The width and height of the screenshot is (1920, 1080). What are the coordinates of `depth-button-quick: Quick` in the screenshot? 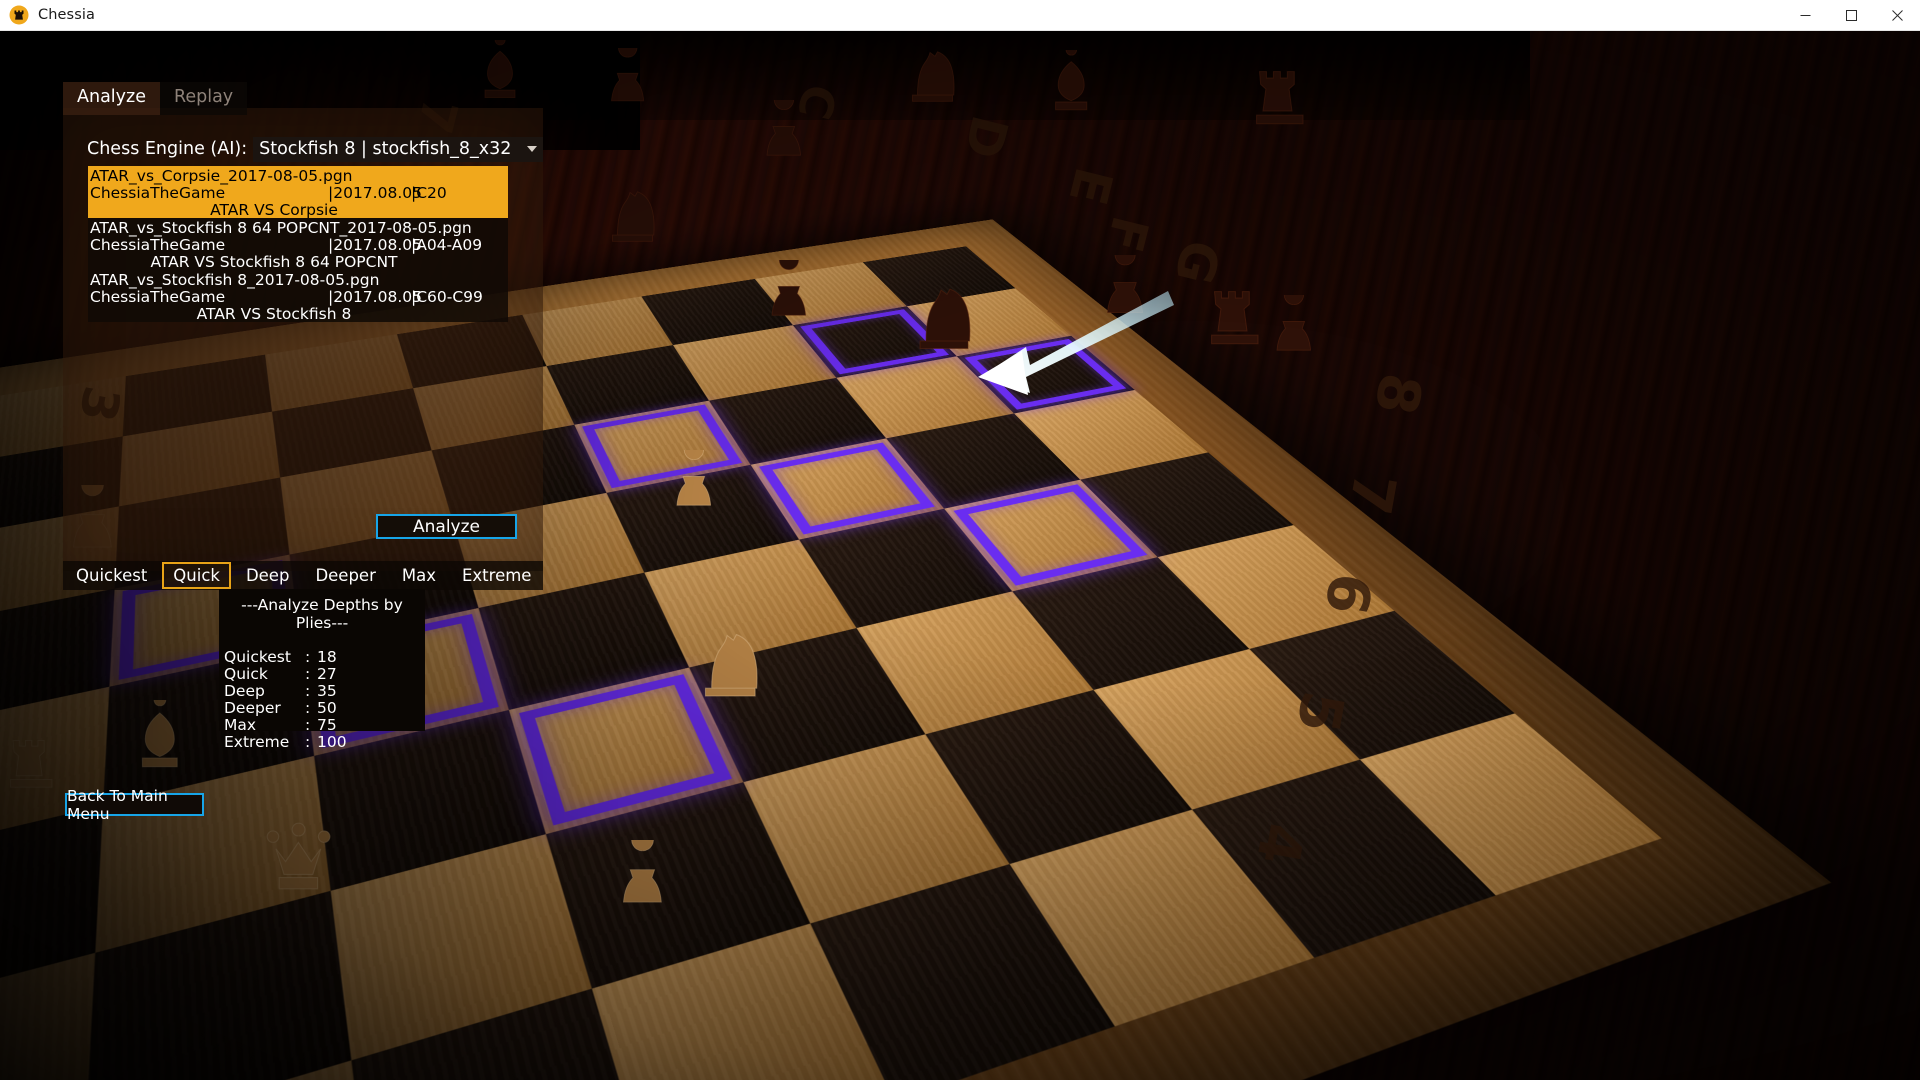 It's located at (196, 575).